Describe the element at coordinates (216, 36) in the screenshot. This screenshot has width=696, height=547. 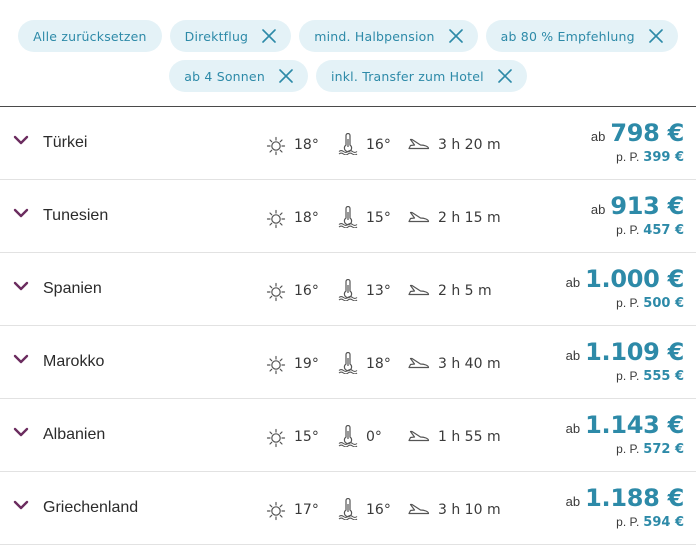
I see `chip-label: Direktflug` at that location.